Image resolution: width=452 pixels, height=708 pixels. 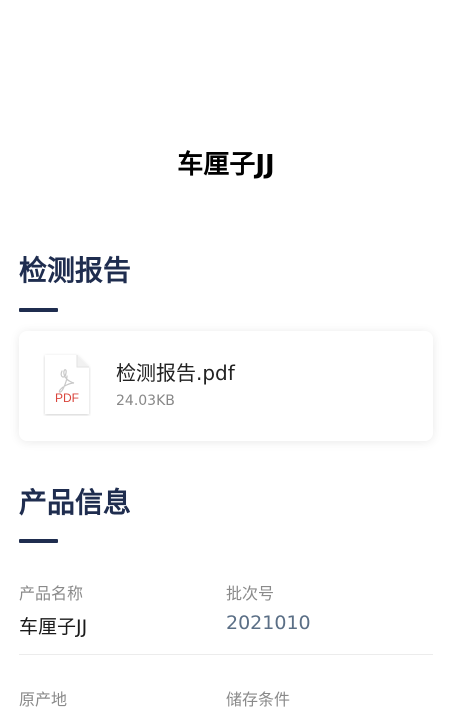 What do you see at coordinates (258, 699) in the screenshot?
I see `field-label-storage-conditions: 储存条件` at bounding box center [258, 699].